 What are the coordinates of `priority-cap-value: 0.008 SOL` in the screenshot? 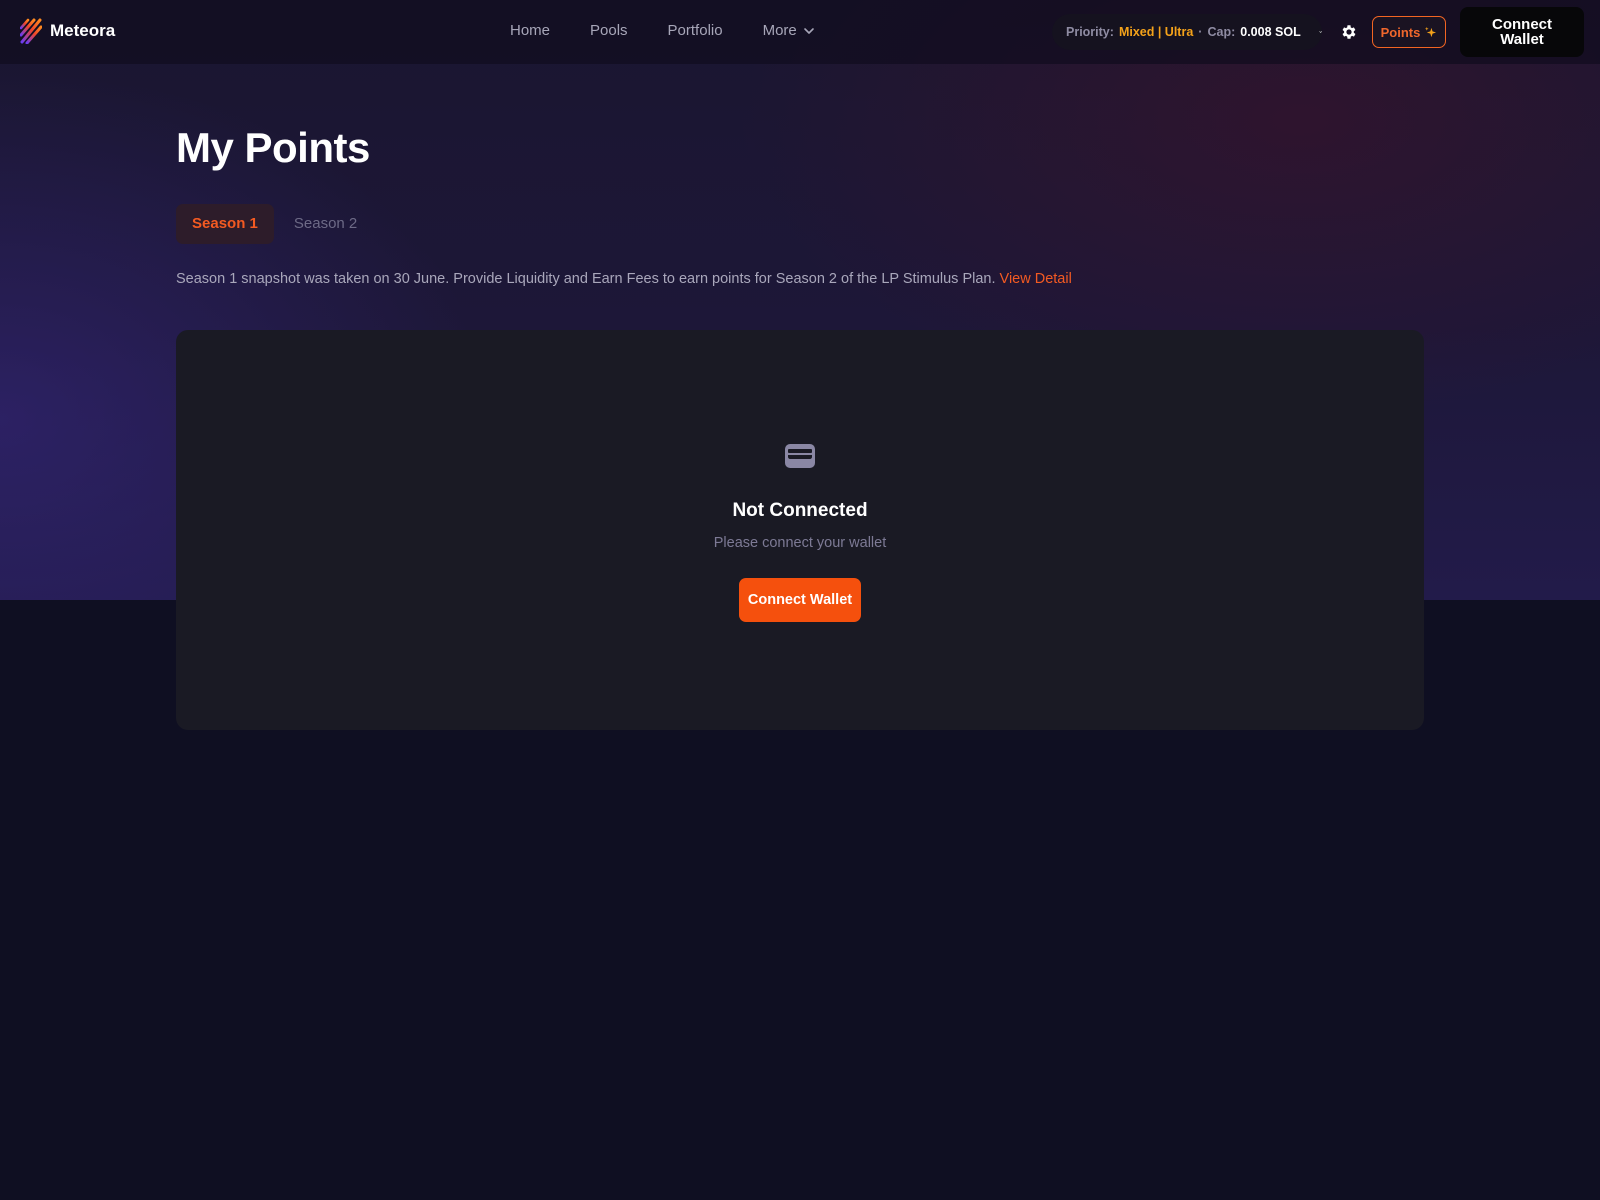 It's located at (1270, 32).